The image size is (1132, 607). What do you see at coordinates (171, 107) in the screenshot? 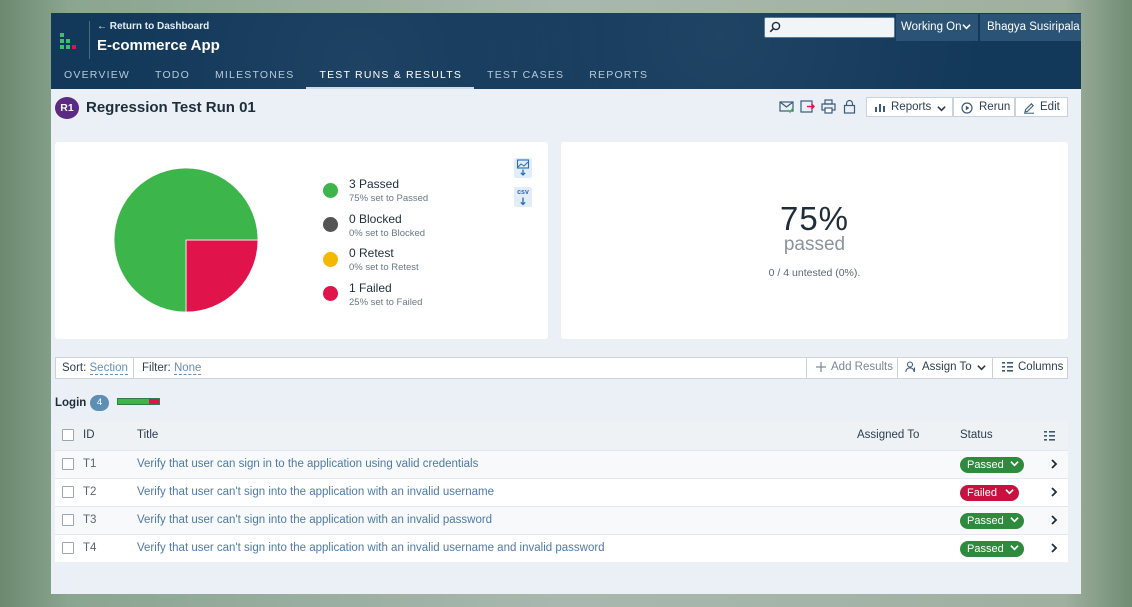
I see `page-title: Regression Test Run 01` at bounding box center [171, 107].